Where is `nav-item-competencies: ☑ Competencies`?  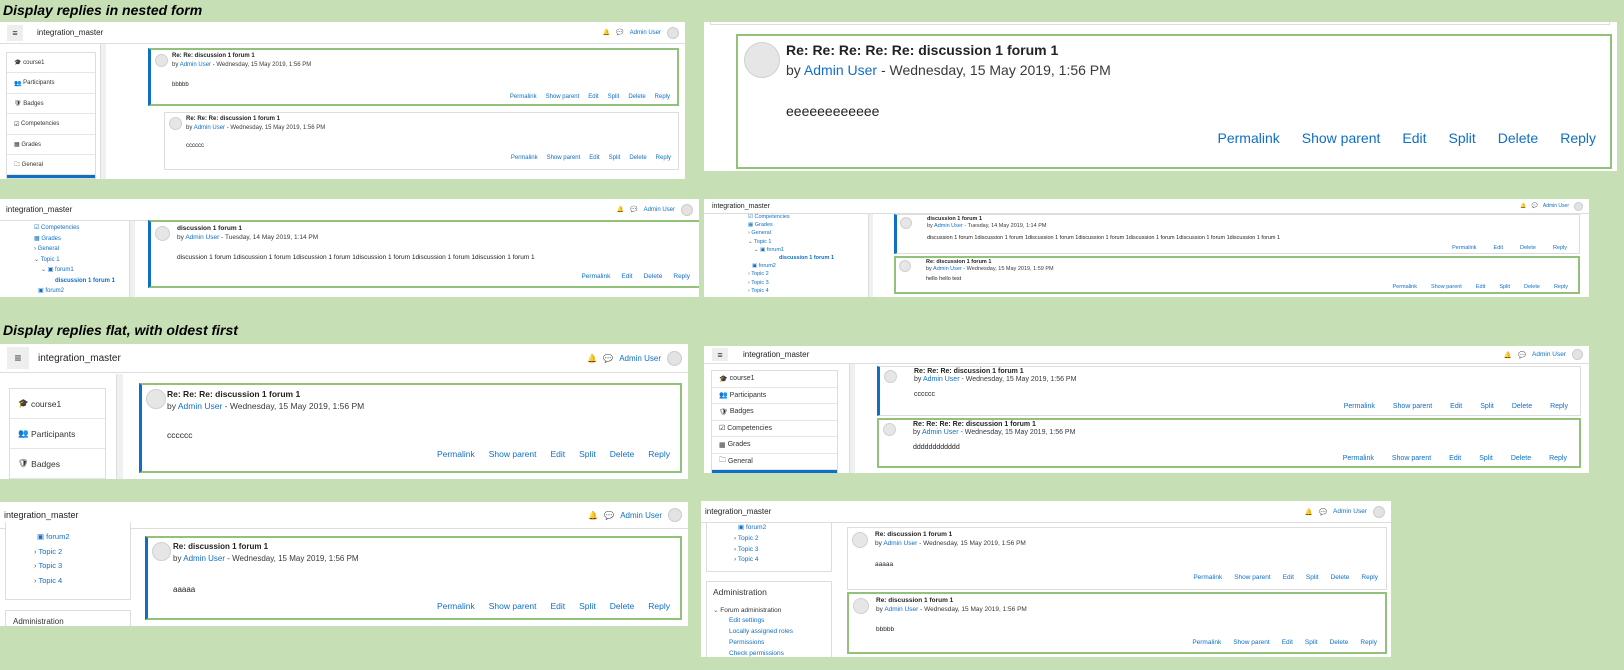
nav-item-competencies: ☑ Competencies is located at coordinates (51, 124).